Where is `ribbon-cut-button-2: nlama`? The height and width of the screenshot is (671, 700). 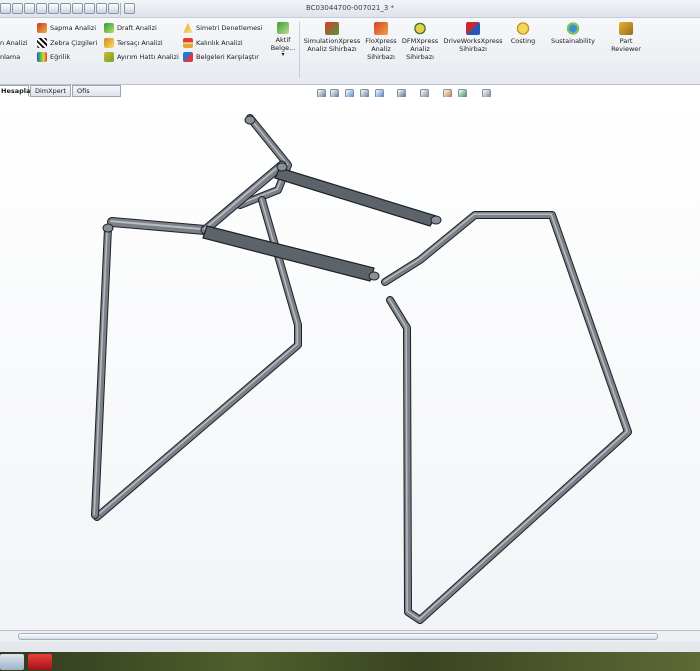
ribbon-cut-button-2: nlama is located at coordinates (10, 57).